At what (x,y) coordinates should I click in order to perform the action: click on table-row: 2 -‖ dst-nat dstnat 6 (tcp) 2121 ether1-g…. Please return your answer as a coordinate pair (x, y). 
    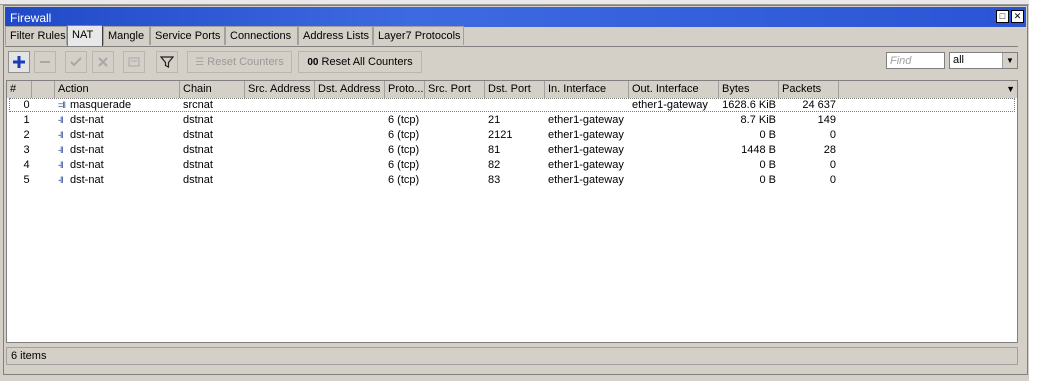
    Looking at the image, I should click on (512, 135).